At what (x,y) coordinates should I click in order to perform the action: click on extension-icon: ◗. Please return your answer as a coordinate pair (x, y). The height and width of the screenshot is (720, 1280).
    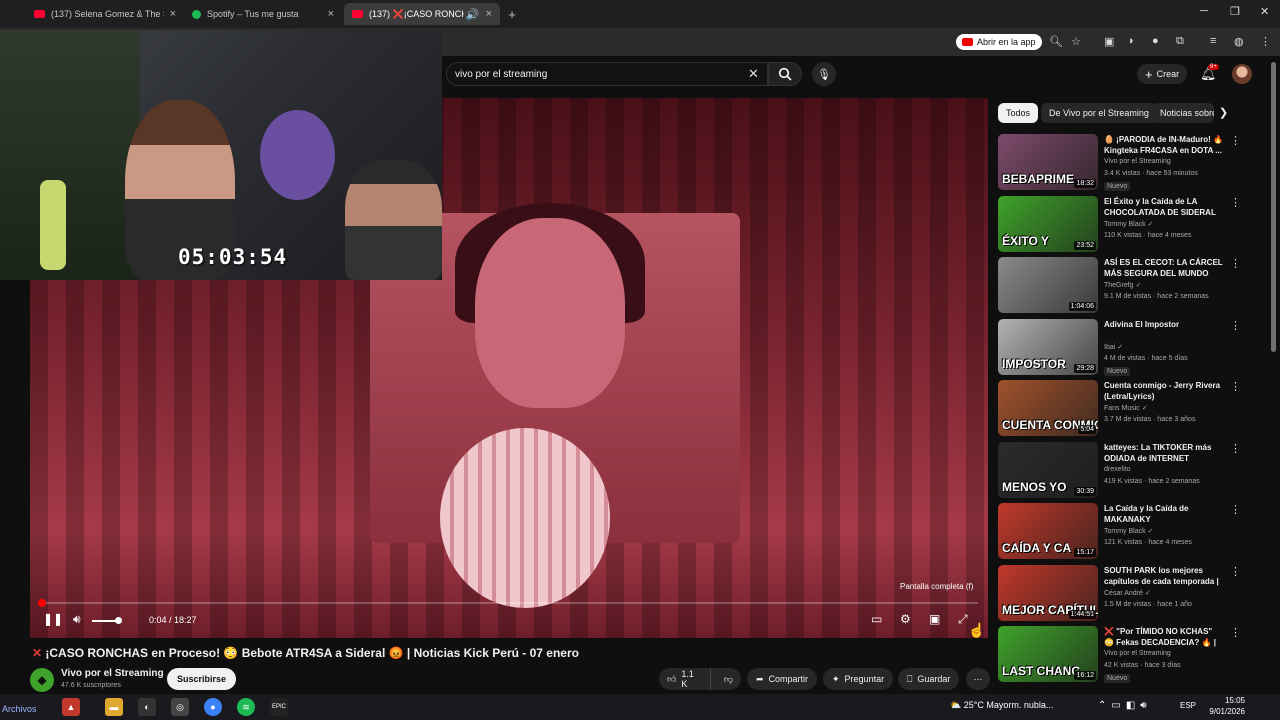
    Looking at the image, I should click on (1131, 41).